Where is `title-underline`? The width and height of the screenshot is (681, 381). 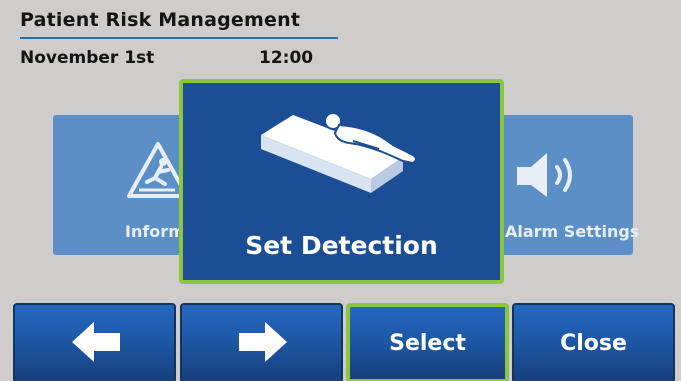
title-underline is located at coordinates (179, 38).